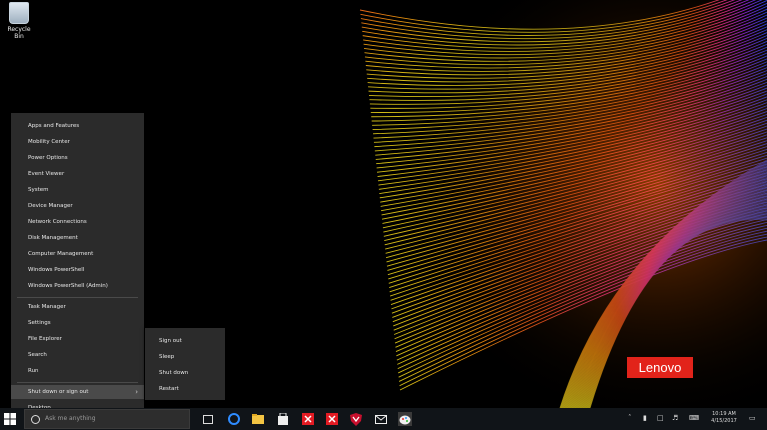 The width and height of the screenshot is (767, 430). Describe the element at coordinates (10, 419) in the screenshot. I see `windows-start-icon` at that location.